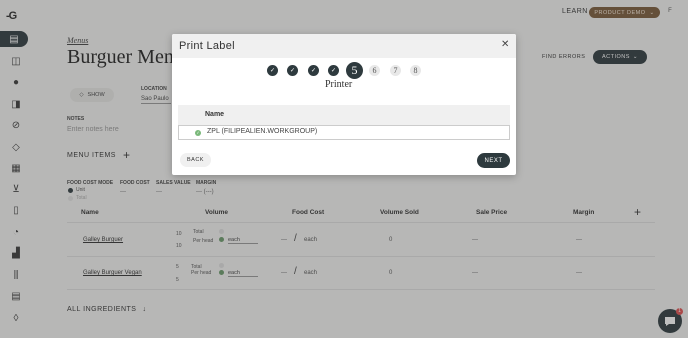  Describe the element at coordinates (195, 160) in the screenshot. I see `back-button: BACK` at that location.